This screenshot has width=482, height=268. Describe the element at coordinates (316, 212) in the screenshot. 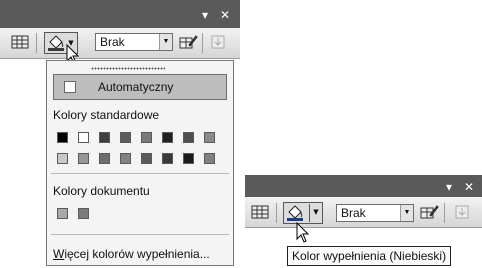

I see `fill-color-dropdown-arrow: ▼` at that location.